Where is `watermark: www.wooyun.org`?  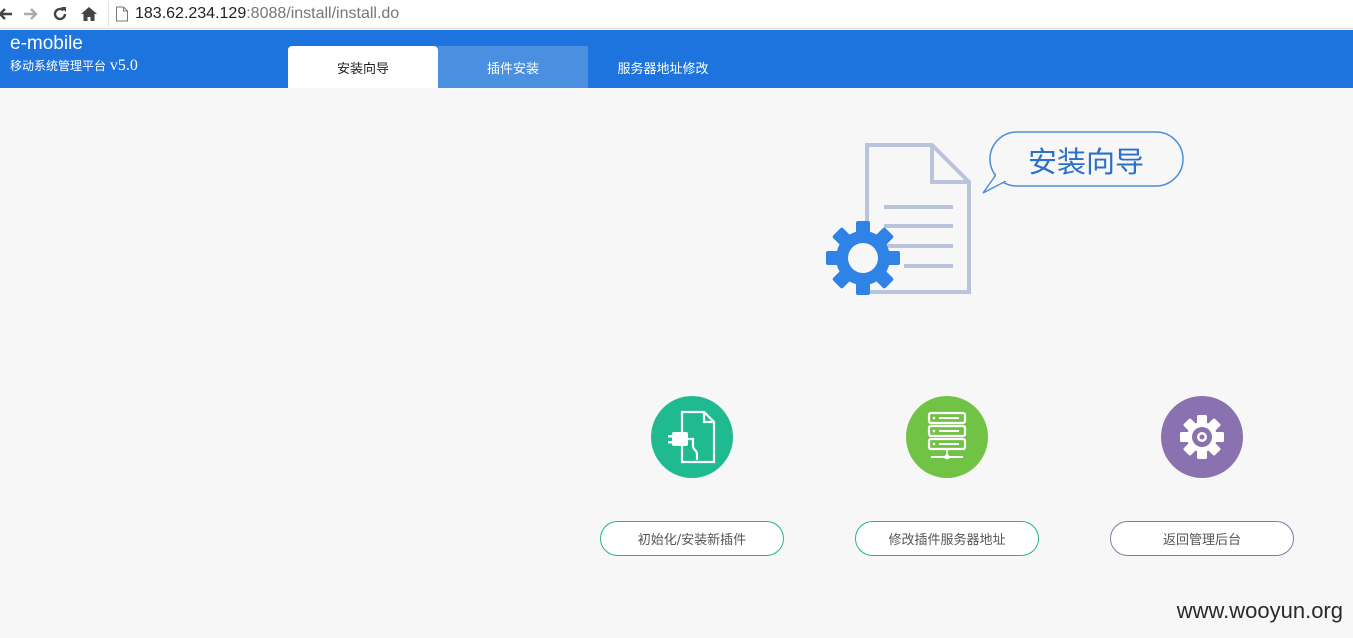 watermark: www.wooyun.org is located at coordinates (1259, 610).